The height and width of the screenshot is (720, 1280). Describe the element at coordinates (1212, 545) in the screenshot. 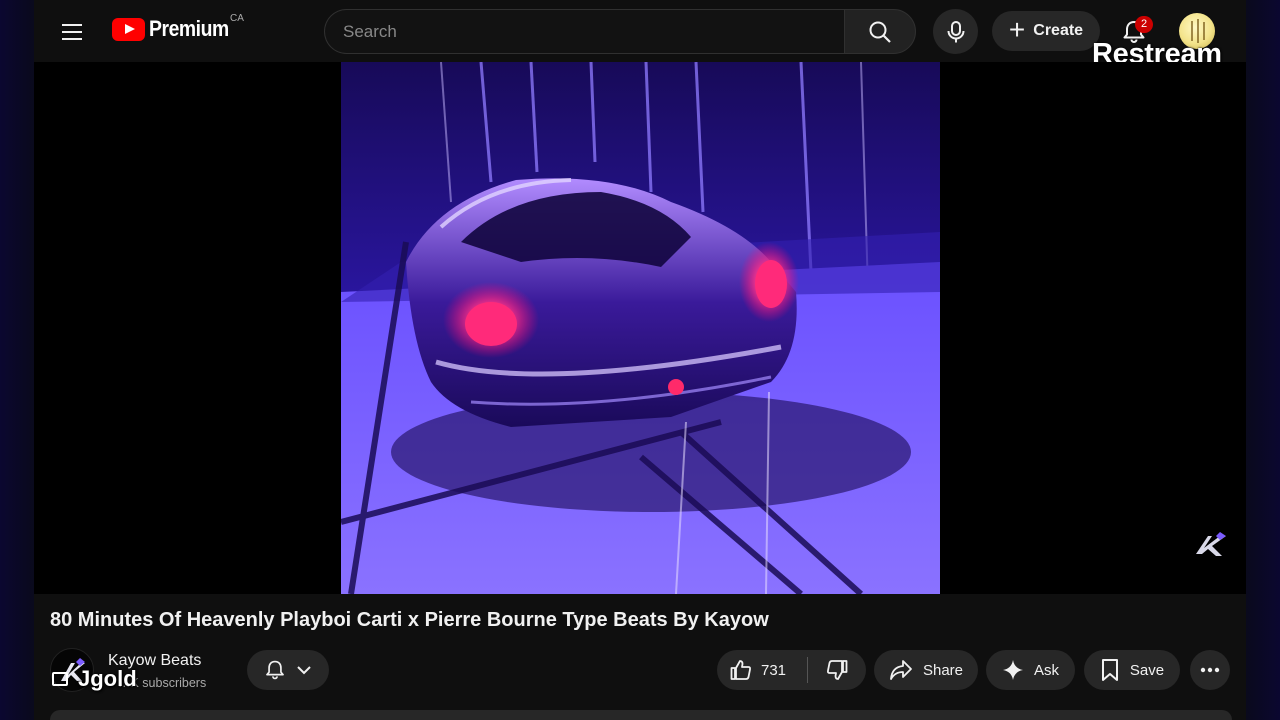

I see `kayow-watermark-icon` at that location.